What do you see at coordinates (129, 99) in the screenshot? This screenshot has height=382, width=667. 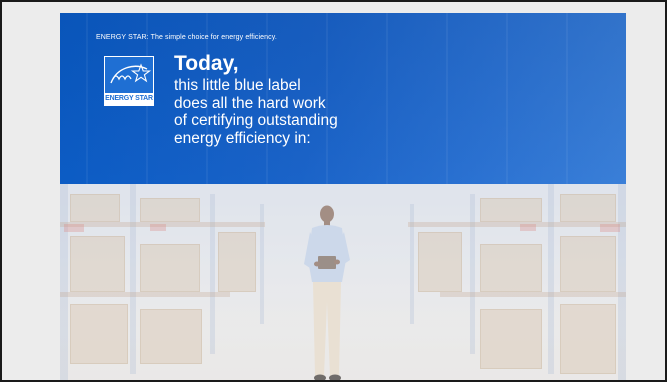 I see `logo-caption: ENERGY STAR` at bounding box center [129, 99].